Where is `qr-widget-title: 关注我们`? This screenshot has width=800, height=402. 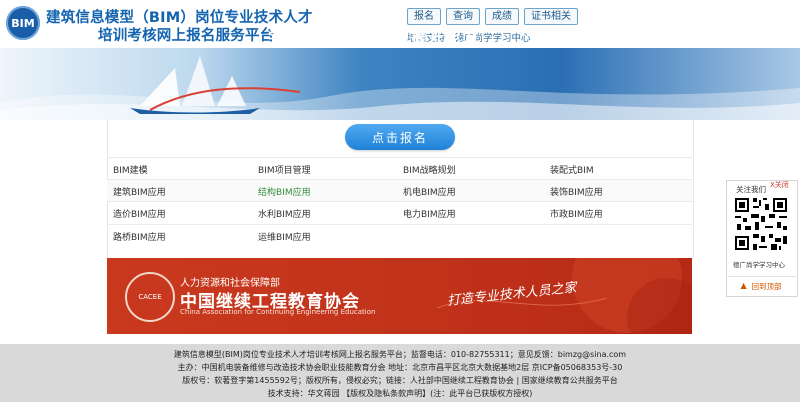 qr-widget-title: 关注我们 is located at coordinates (751, 189).